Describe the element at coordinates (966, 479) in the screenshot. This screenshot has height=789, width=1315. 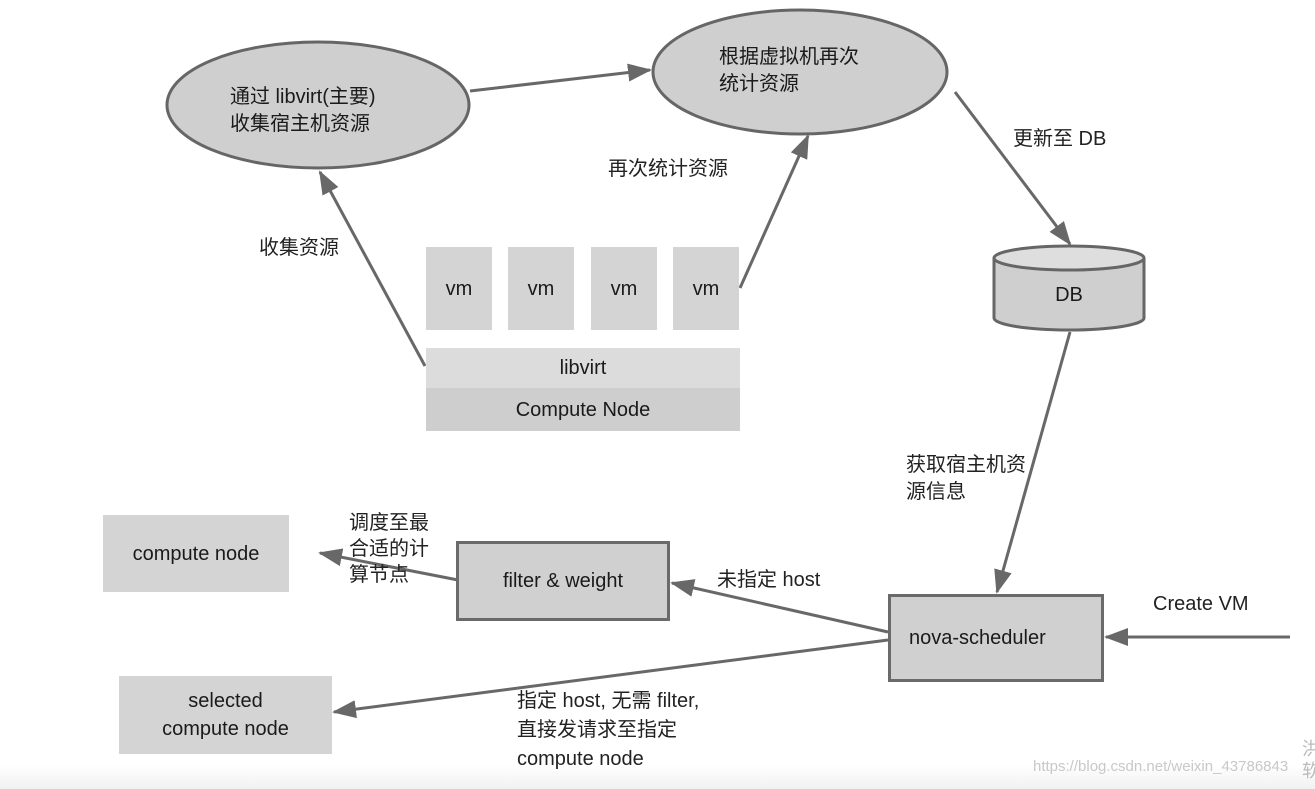
I see `label-fetch-host-info: 获取宿主机资 源信息` at that location.